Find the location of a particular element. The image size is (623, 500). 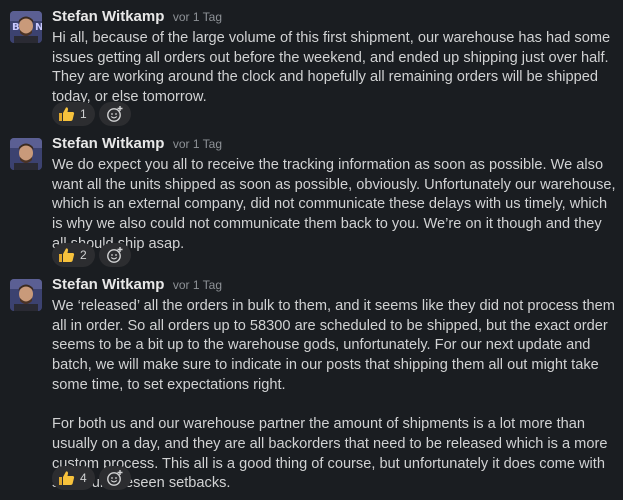

reaction-count: 2 is located at coordinates (83, 255).